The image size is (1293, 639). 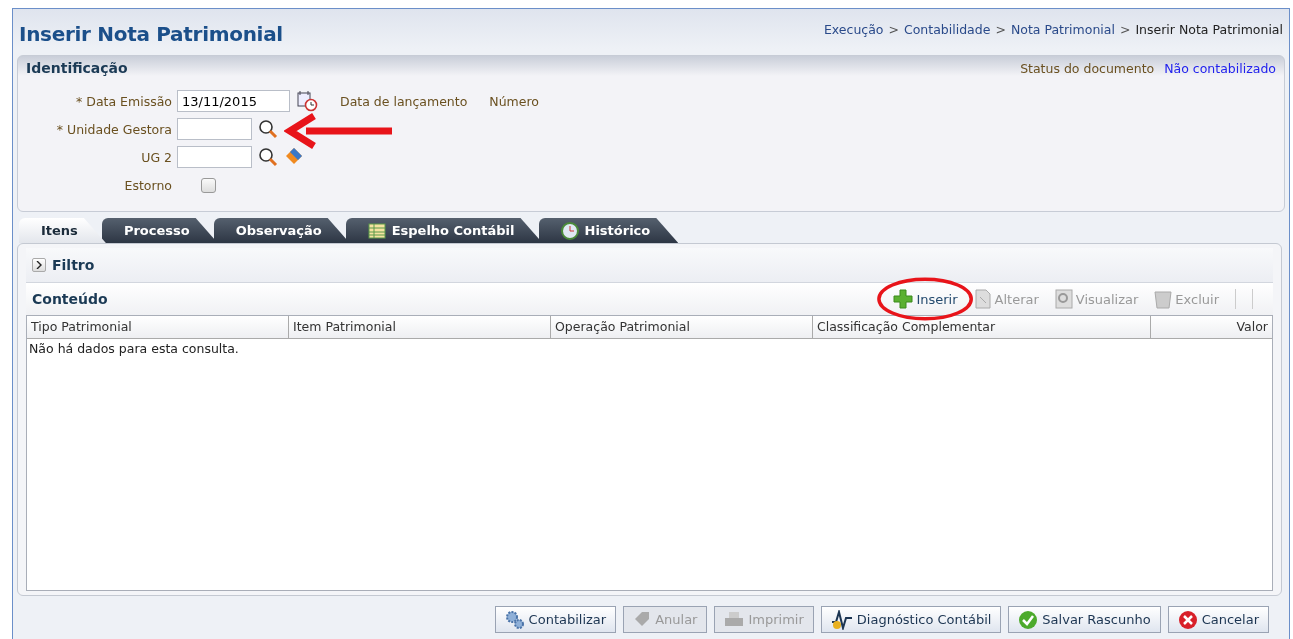 What do you see at coordinates (151, 34) in the screenshot?
I see `page-title: Inserir Nota Patrimonial` at bounding box center [151, 34].